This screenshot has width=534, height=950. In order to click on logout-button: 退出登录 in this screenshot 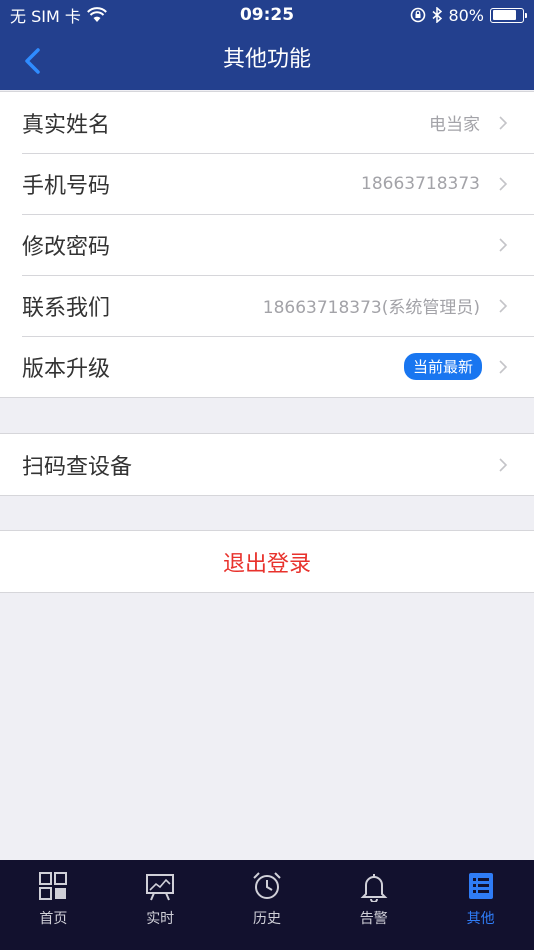, I will do `click(267, 561)`.